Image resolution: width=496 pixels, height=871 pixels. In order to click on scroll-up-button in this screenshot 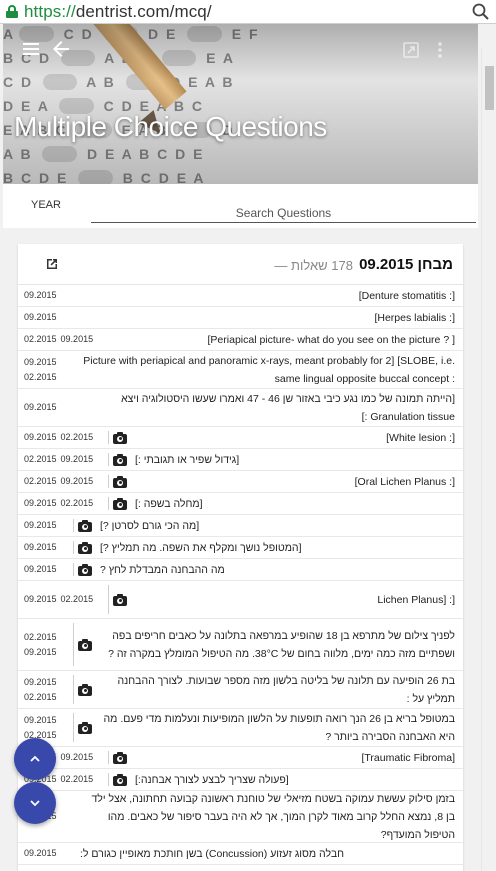, I will do `click(35, 759)`.